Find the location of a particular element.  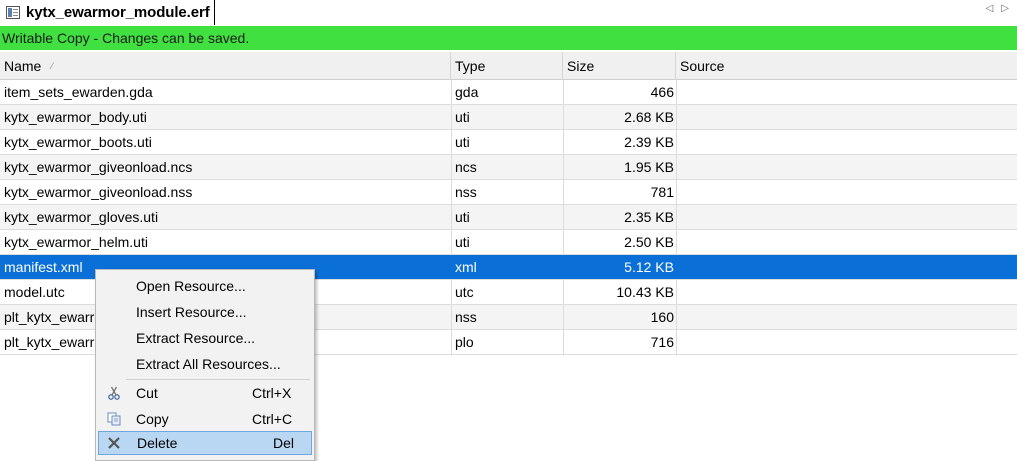

table-row: item_sets_ewarden.gda gda 466 is located at coordinates (508, 92).